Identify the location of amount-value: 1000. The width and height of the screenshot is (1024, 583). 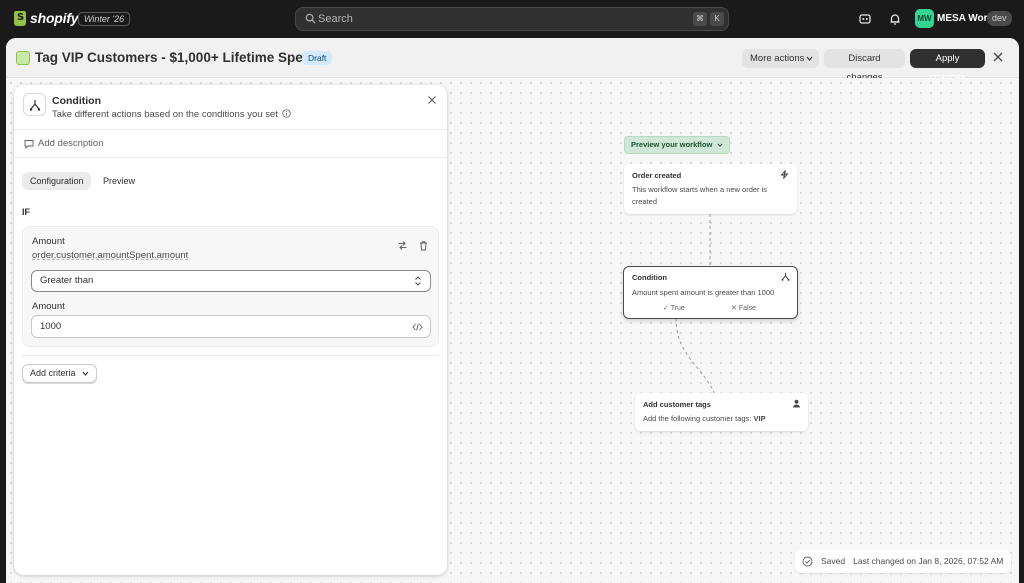
(51, 326).